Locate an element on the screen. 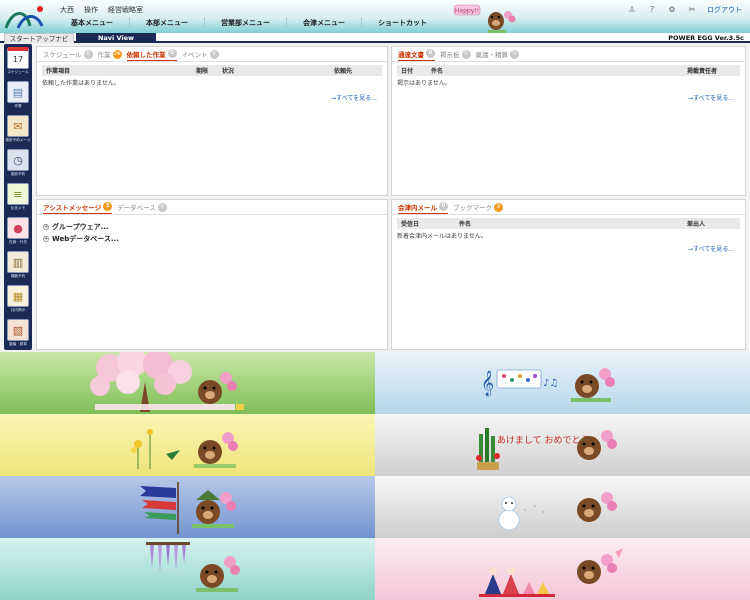  sidebar-item-bulletin: ▦ 社内掲示 is located at coordinates (18, 302).